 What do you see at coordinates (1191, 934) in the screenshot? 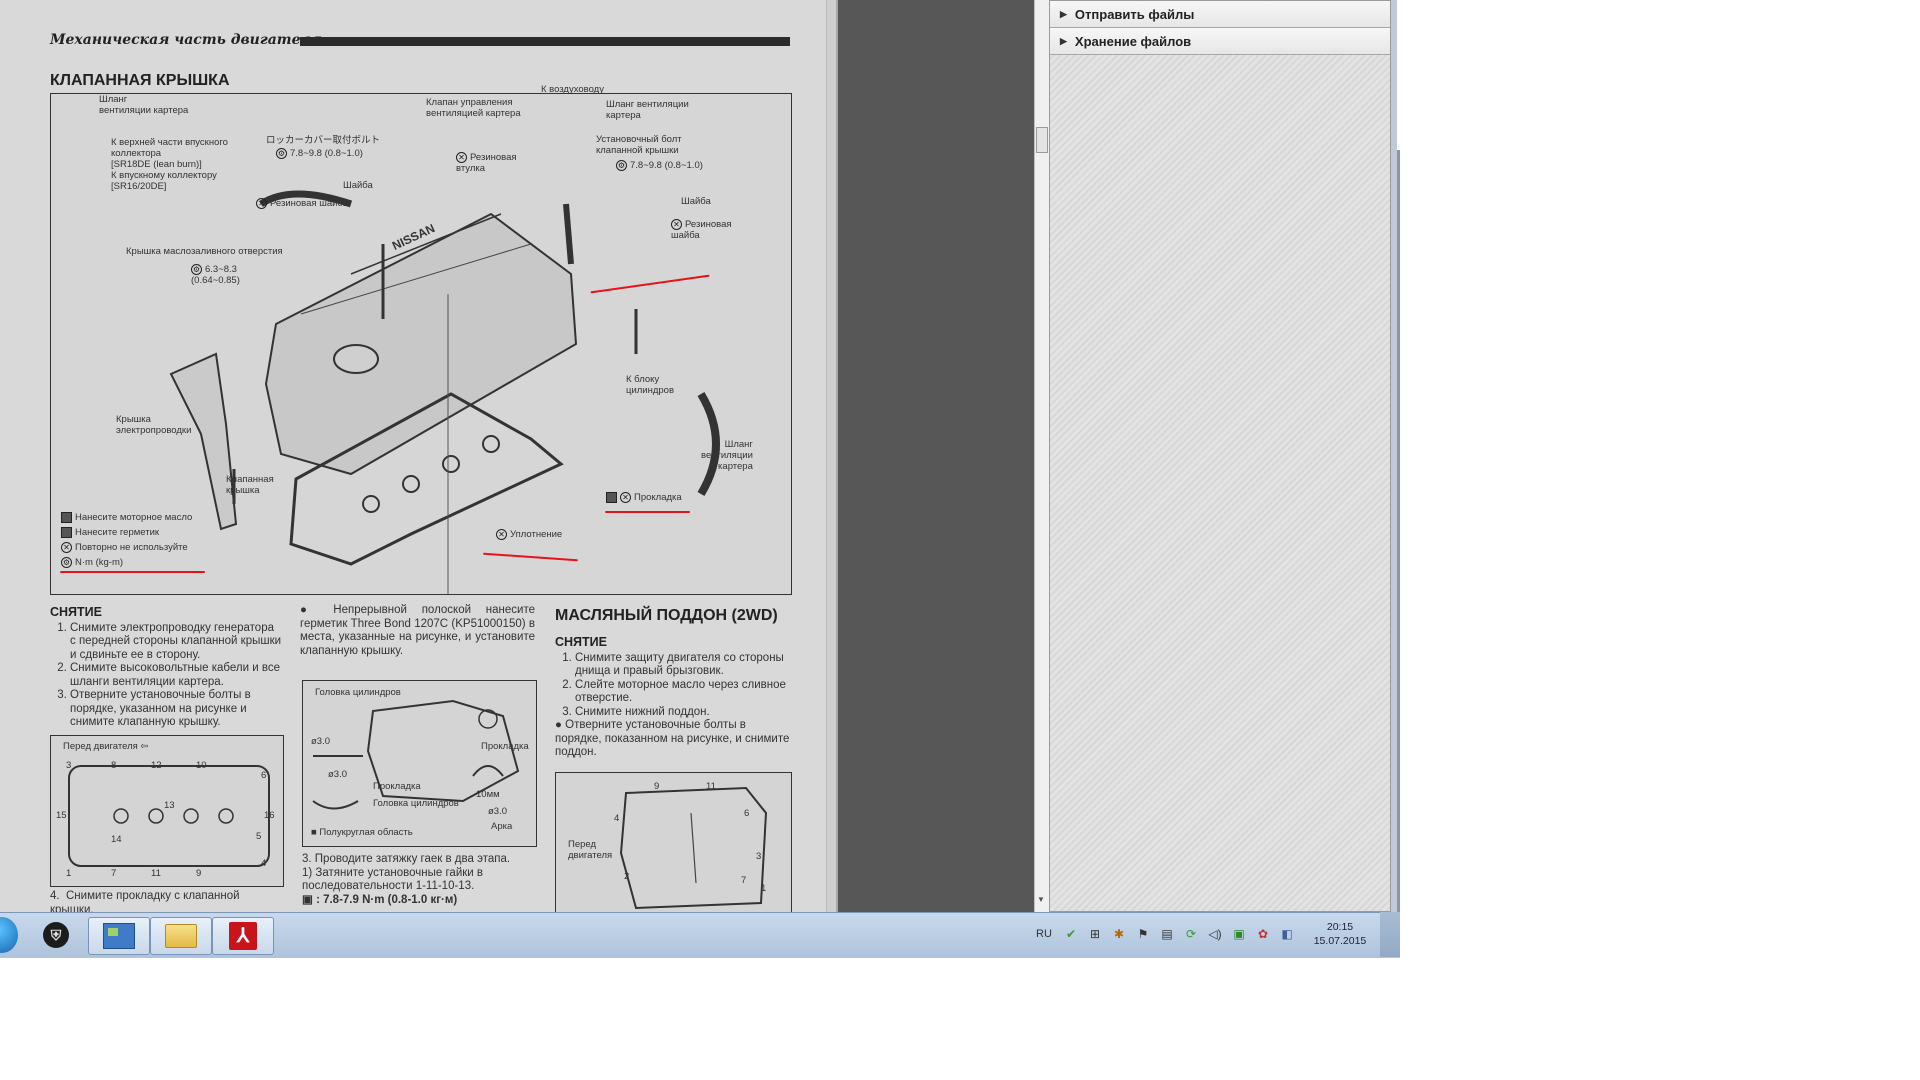
I see `update-icon: ⟳` at bounding box center [1191, 934].